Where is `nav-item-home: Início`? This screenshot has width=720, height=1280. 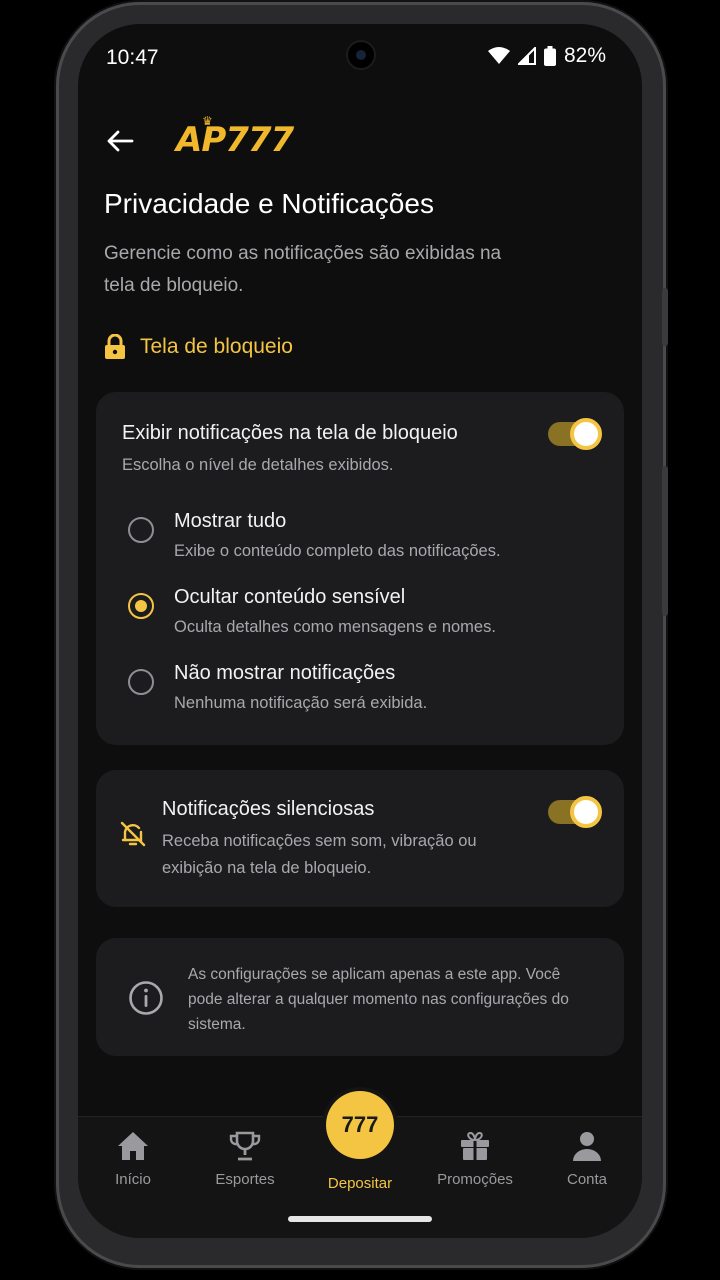
nav-item-home: Início is located at coordinates (133, 1159).